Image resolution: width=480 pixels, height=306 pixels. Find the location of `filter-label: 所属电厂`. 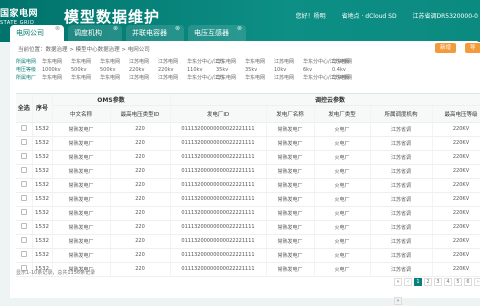

filter-label: 所属电厂 is located at coordinates (26, 78).